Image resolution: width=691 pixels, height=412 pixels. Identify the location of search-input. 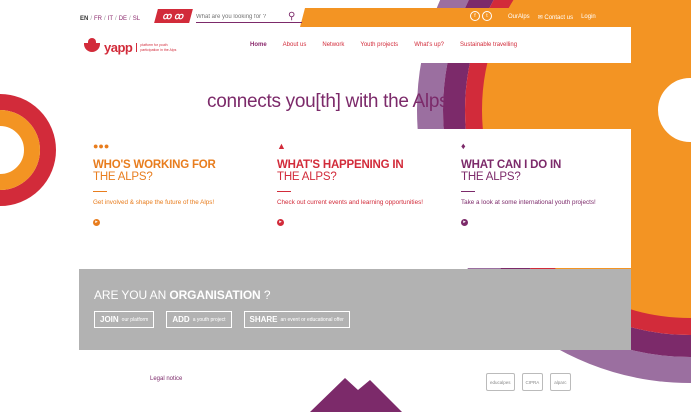
(241, 16).